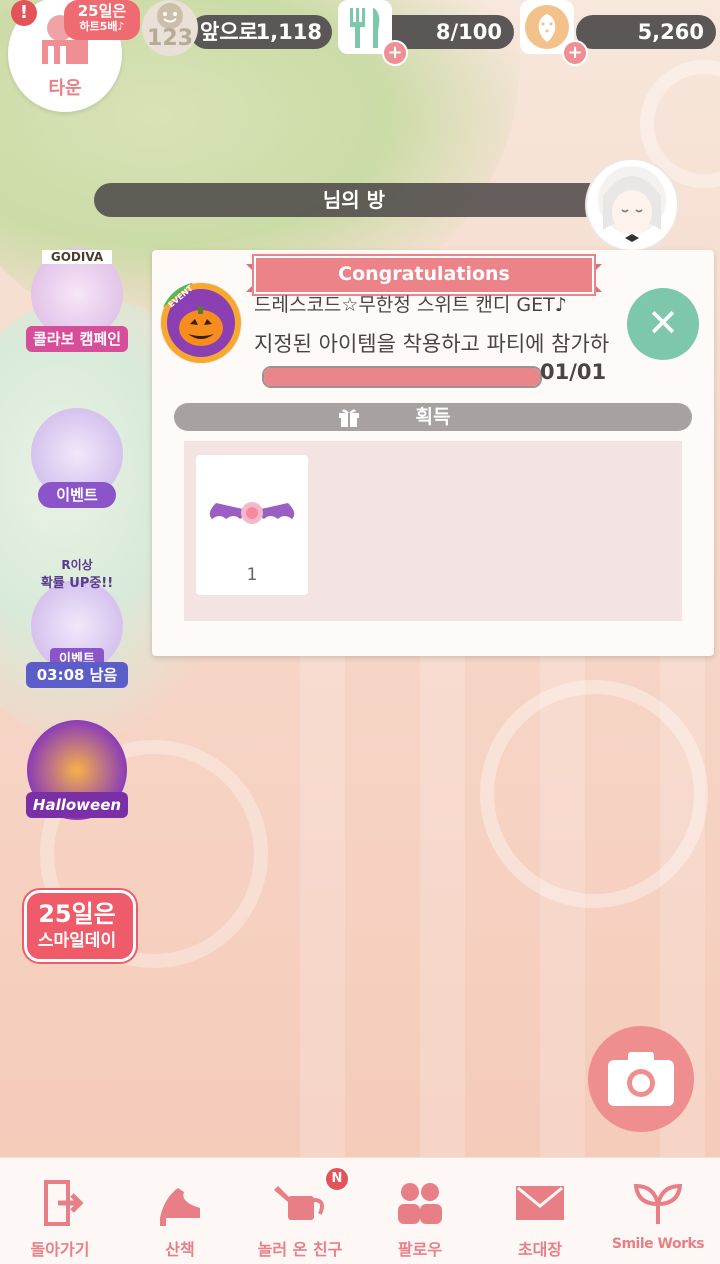 The width and height of the screenshot is (720, 1264). What do you see at coordinates (252, 513) in the screenshot?
I see `bat-wing-candy-icon` at bounding box center [252, 513].